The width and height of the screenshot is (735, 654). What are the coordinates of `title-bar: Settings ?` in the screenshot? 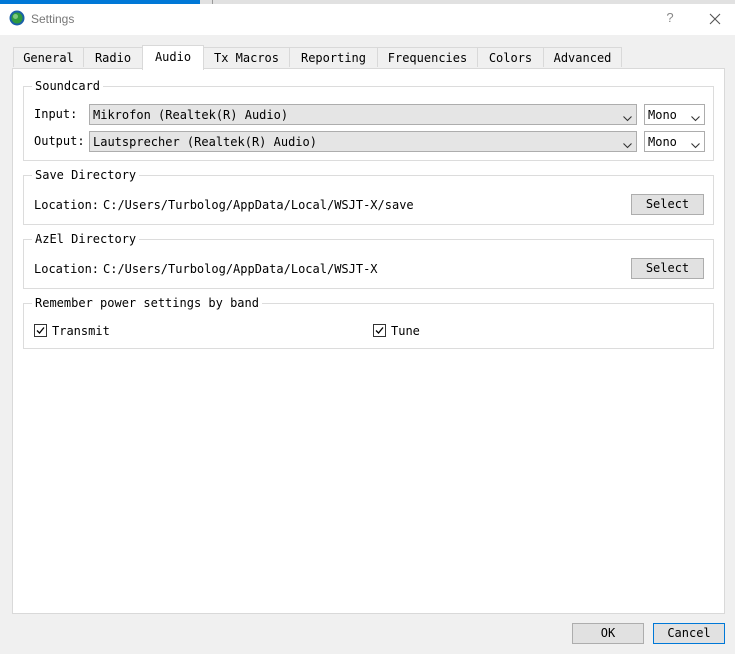 It's located at (367, 19).